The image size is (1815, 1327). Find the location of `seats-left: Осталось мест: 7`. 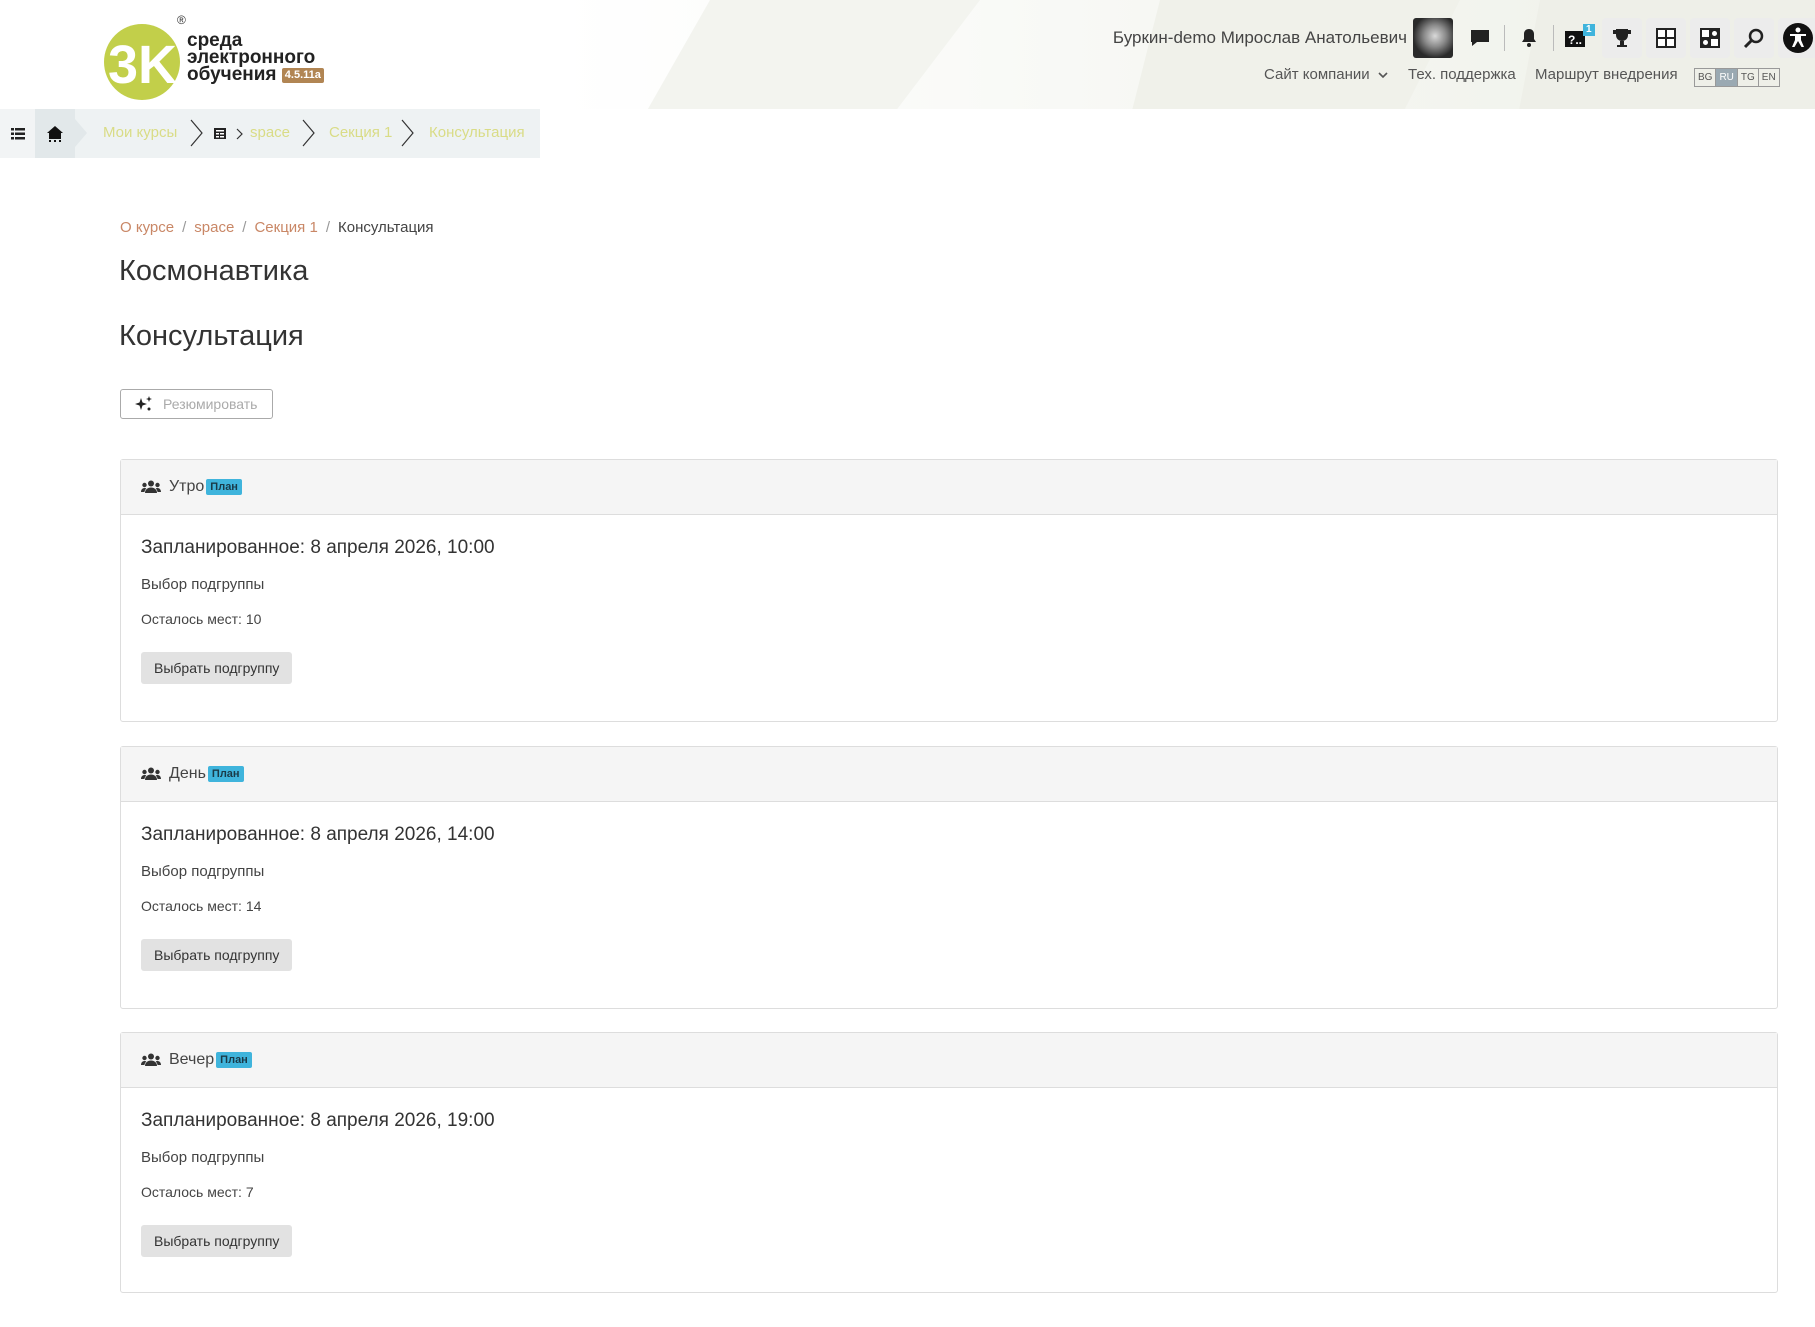

seats-left: Осталось мест: 7 is located at coordinates (197, 1192).